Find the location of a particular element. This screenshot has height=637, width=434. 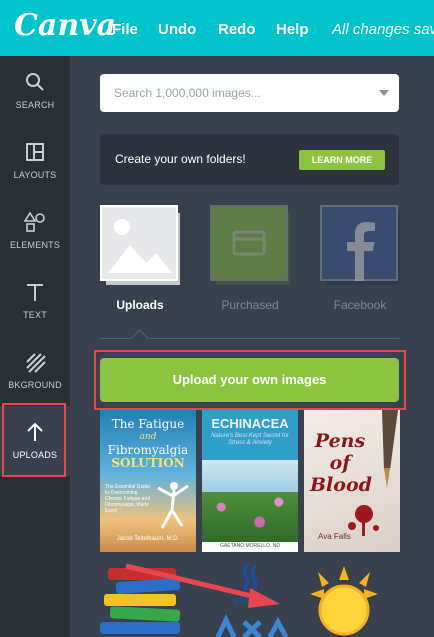

folders-promo: Create your own folders! LEARN MORE is located at coordinates (249, 159).